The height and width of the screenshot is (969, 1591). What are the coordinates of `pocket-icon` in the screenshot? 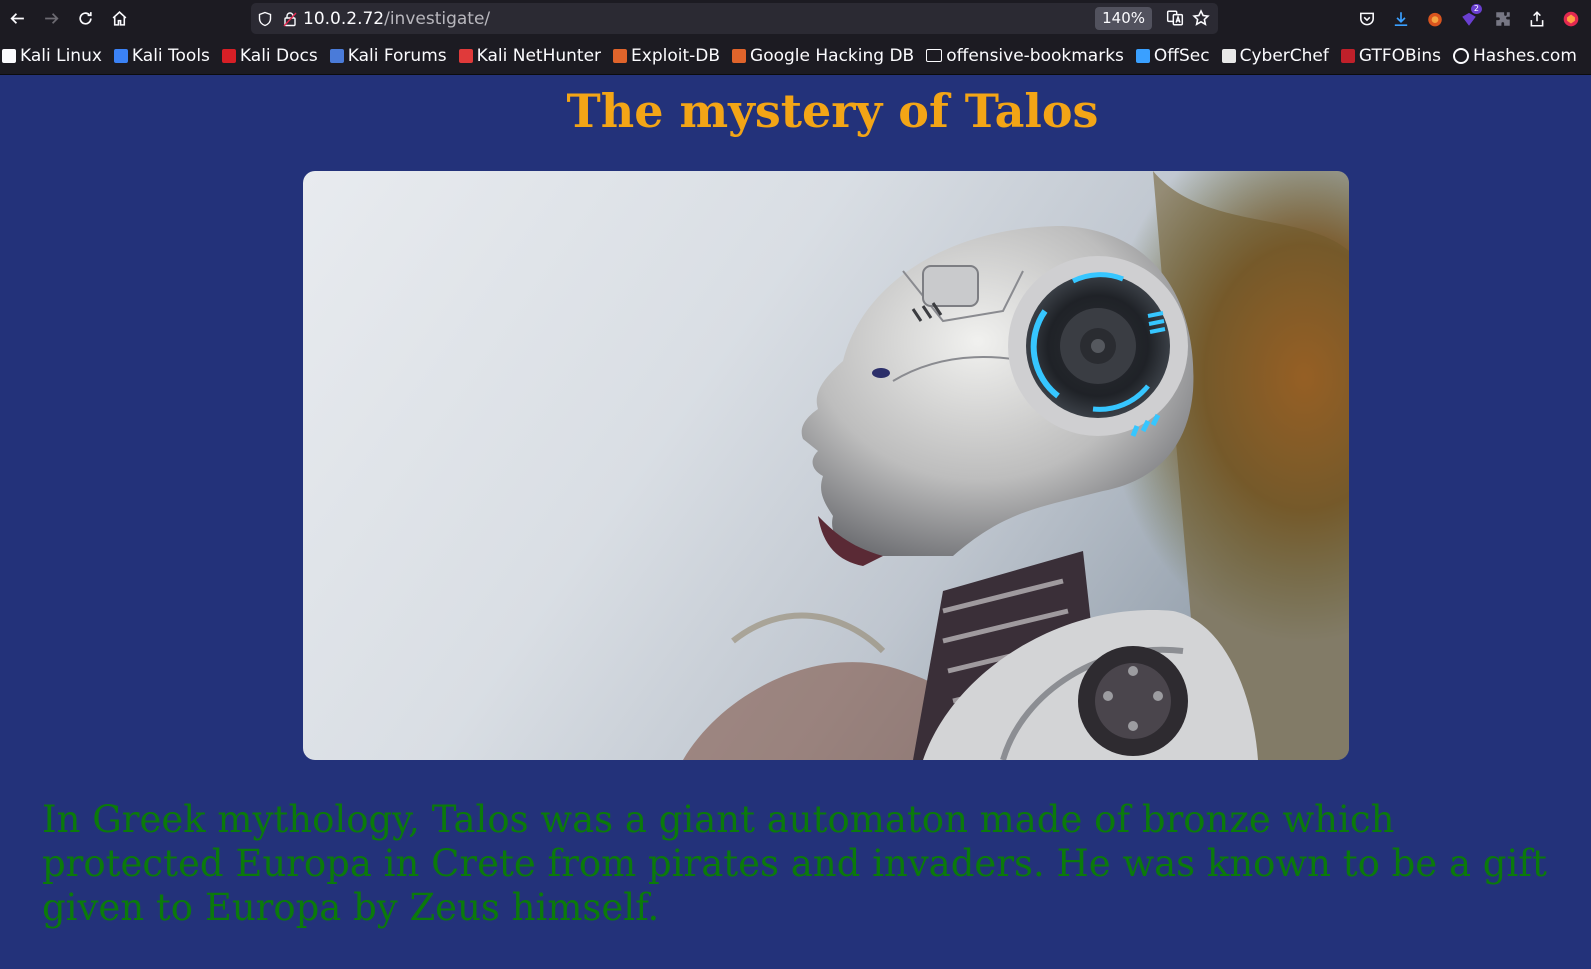 It's located at (1367, 19).